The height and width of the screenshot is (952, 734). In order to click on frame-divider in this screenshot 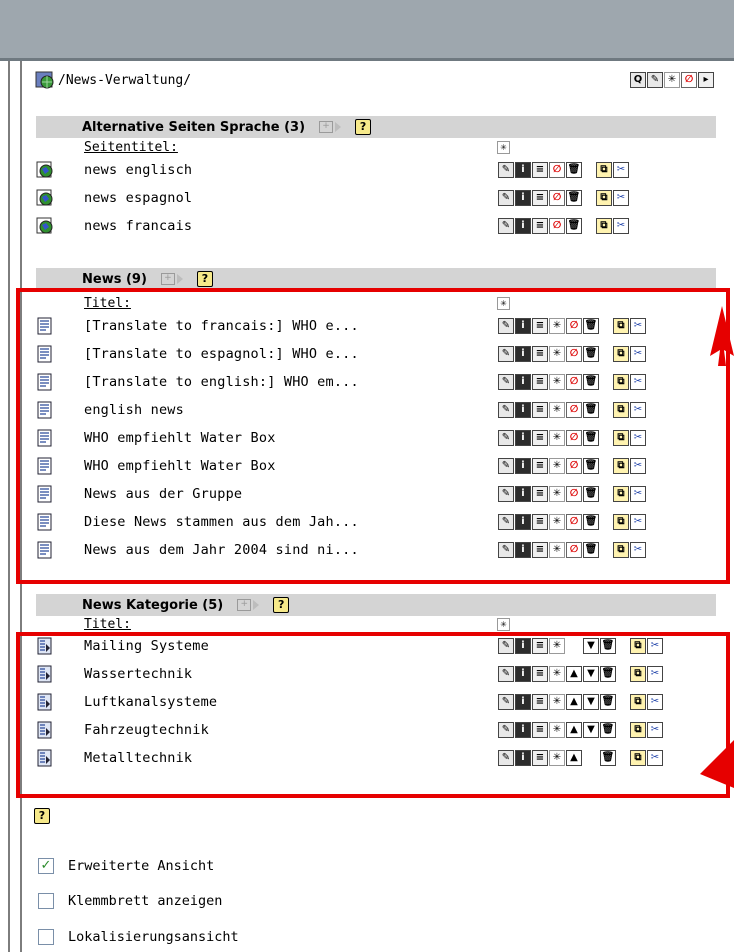, I will do `click(9, 506)`.